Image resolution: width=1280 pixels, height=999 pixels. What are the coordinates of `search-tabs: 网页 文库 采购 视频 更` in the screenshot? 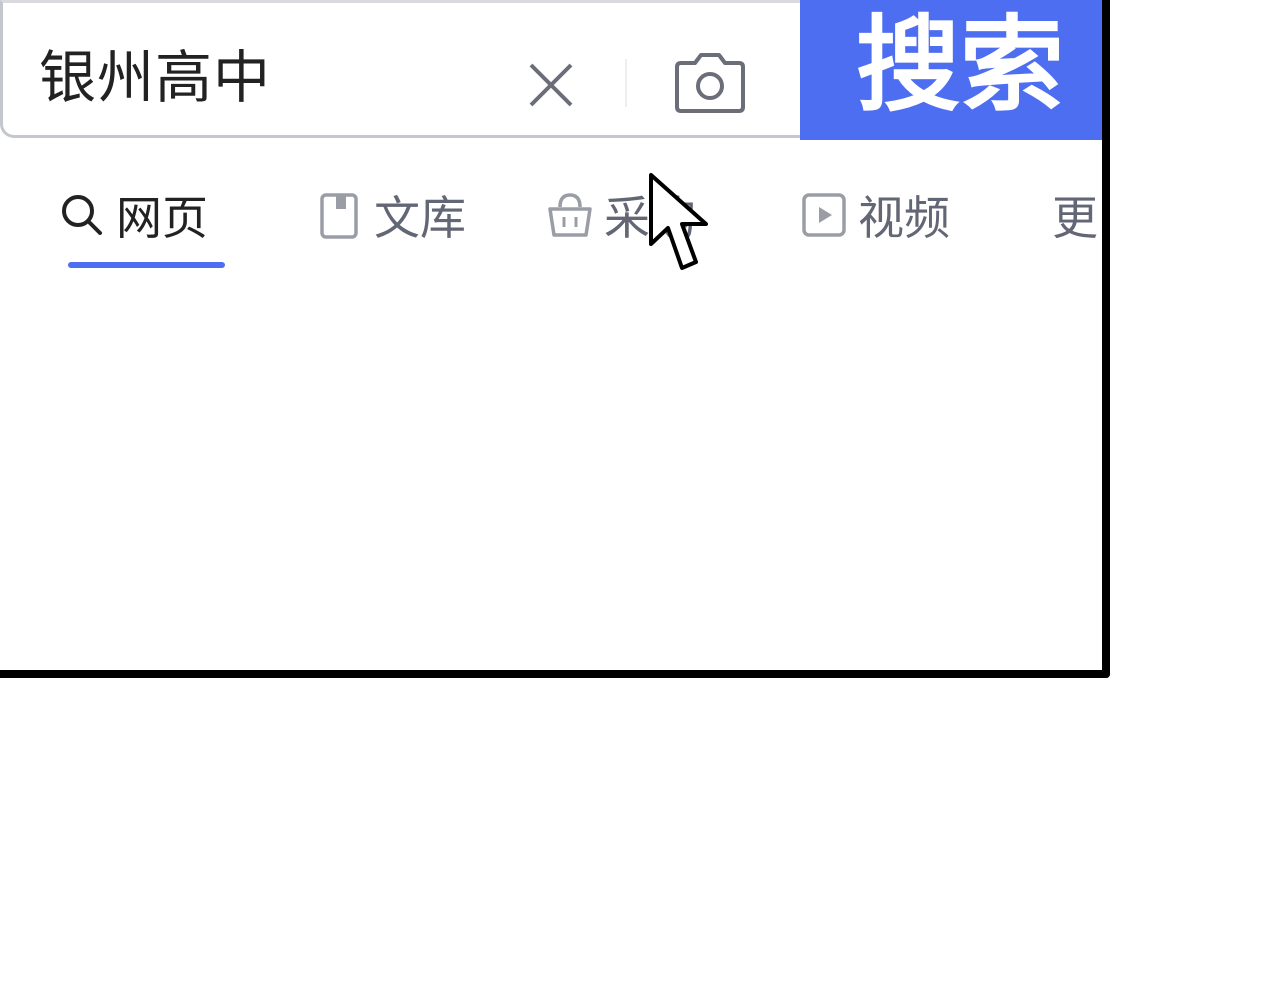 It's located at (551, 230).